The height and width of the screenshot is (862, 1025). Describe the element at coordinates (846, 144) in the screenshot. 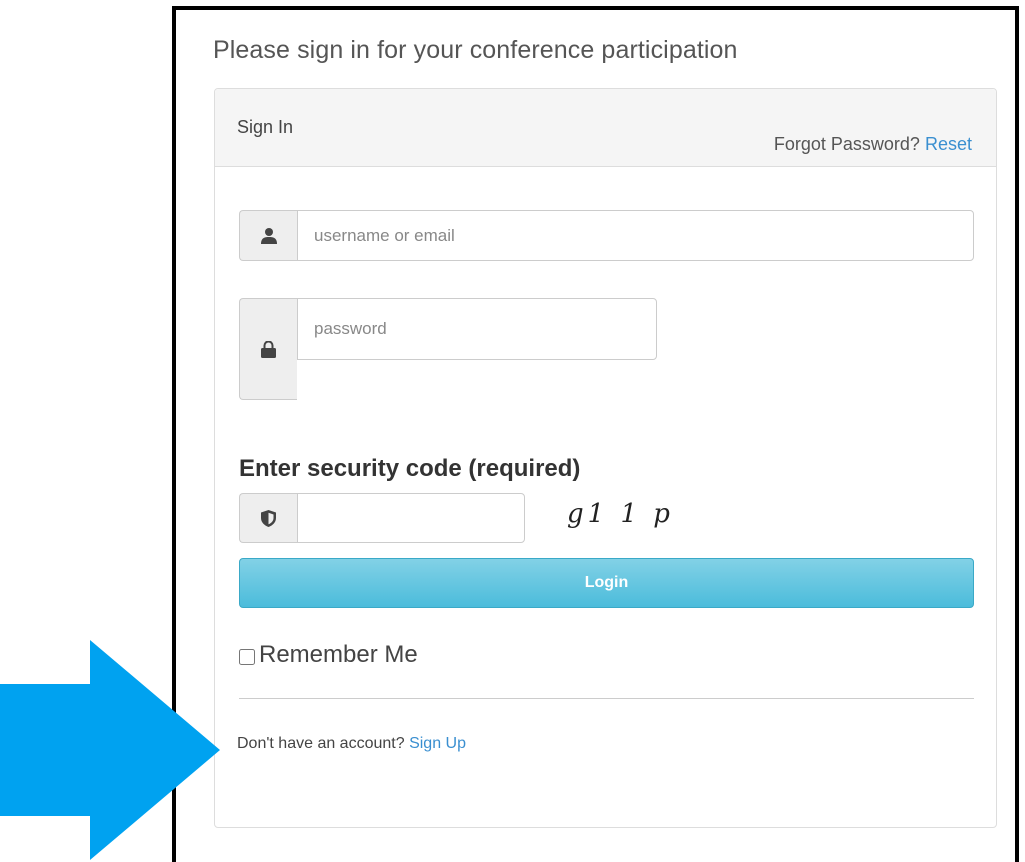

I see `forgot-password-text: Forgot Password?` at that location.